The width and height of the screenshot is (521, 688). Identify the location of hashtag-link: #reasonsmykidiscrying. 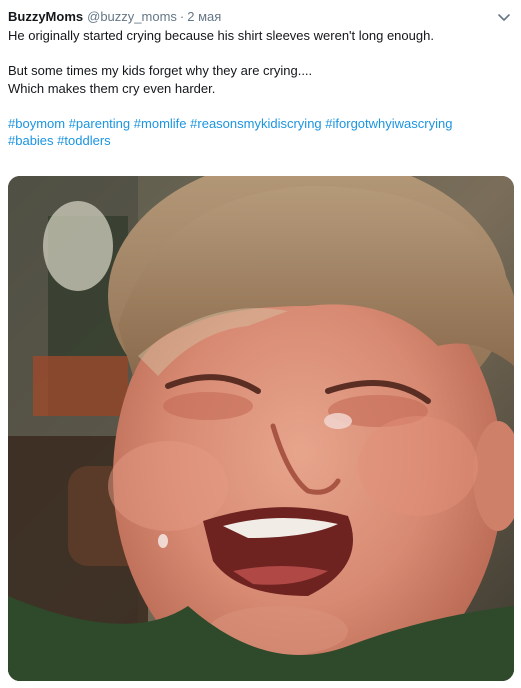
(256, 123).